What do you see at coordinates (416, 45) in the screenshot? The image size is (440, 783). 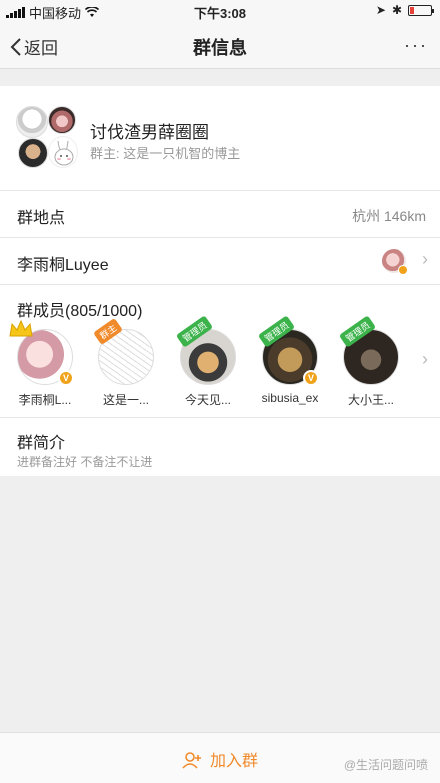 I see `more-icon: ···` at bounding box center [416, 45].